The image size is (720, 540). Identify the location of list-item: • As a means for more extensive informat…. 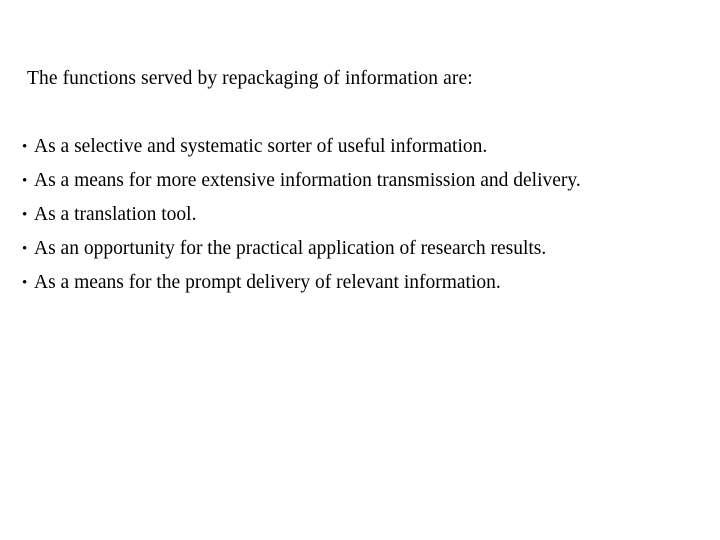
(337, 181).